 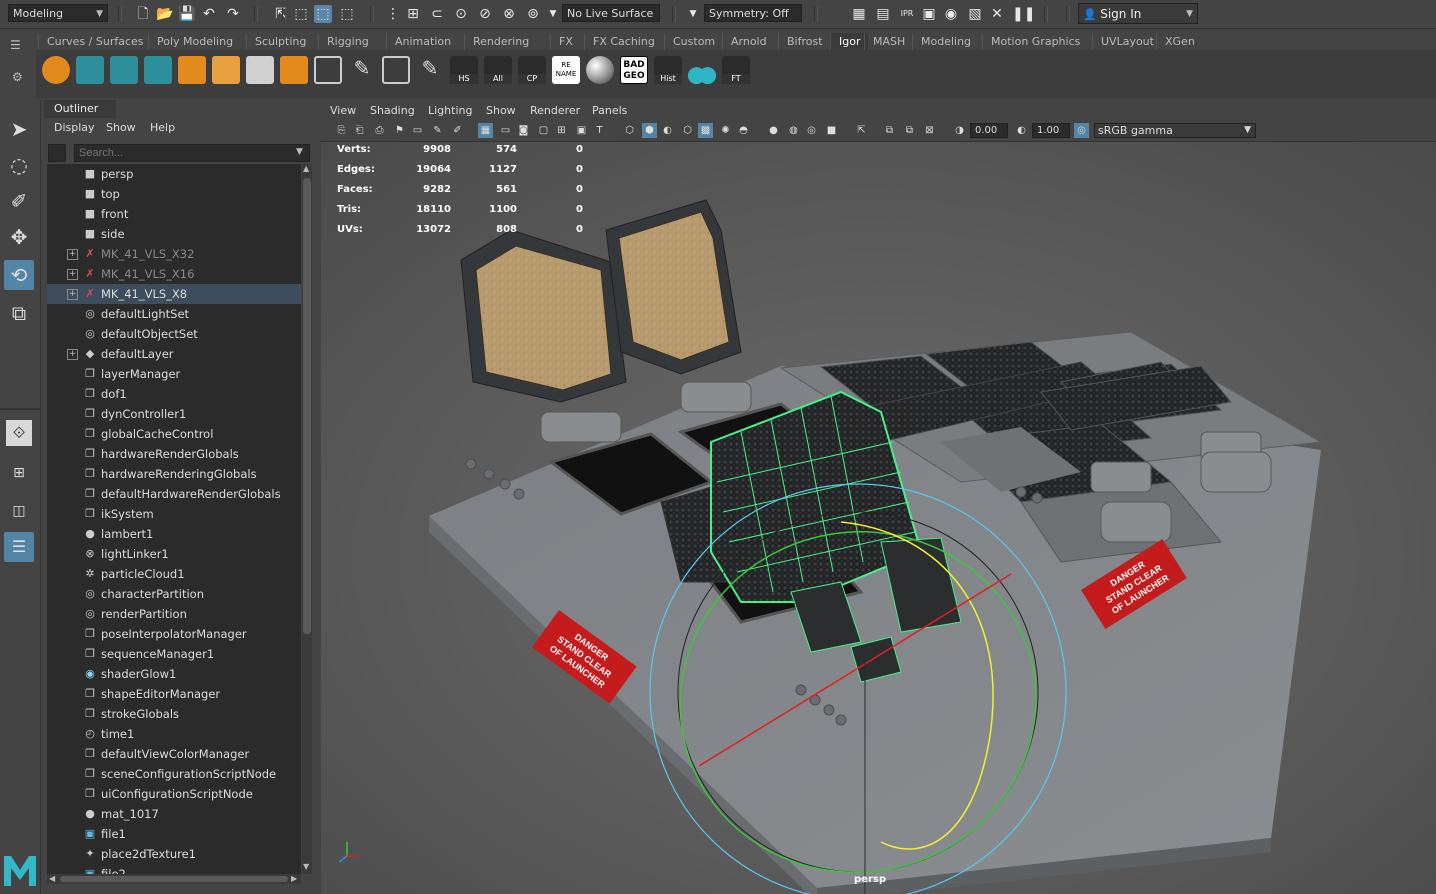 What do you see at coordinates (634, 70) in the screenshot?
I see `bad-geo-button: BAD GEO` at bounding box center [634, 70].